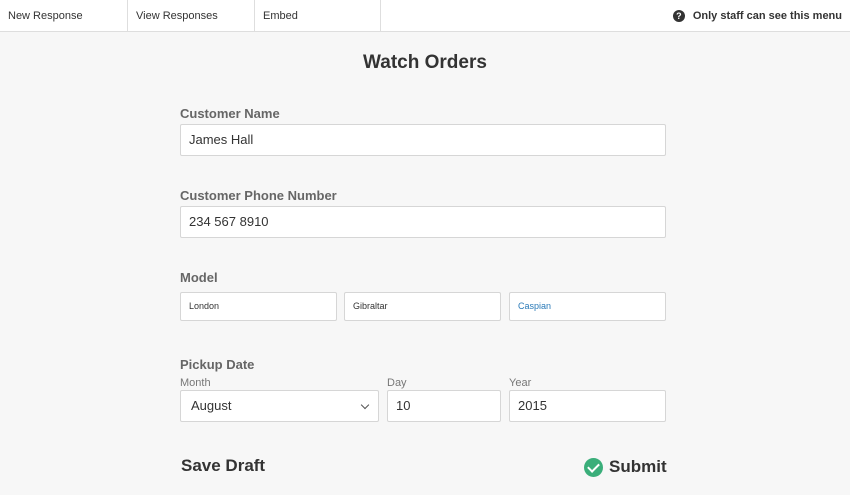 The image size is (850, 495). What do you see at coordinates (365, 405) in the screenshot?
I see `chevron-down-icon` at bounding box center [365, 405].